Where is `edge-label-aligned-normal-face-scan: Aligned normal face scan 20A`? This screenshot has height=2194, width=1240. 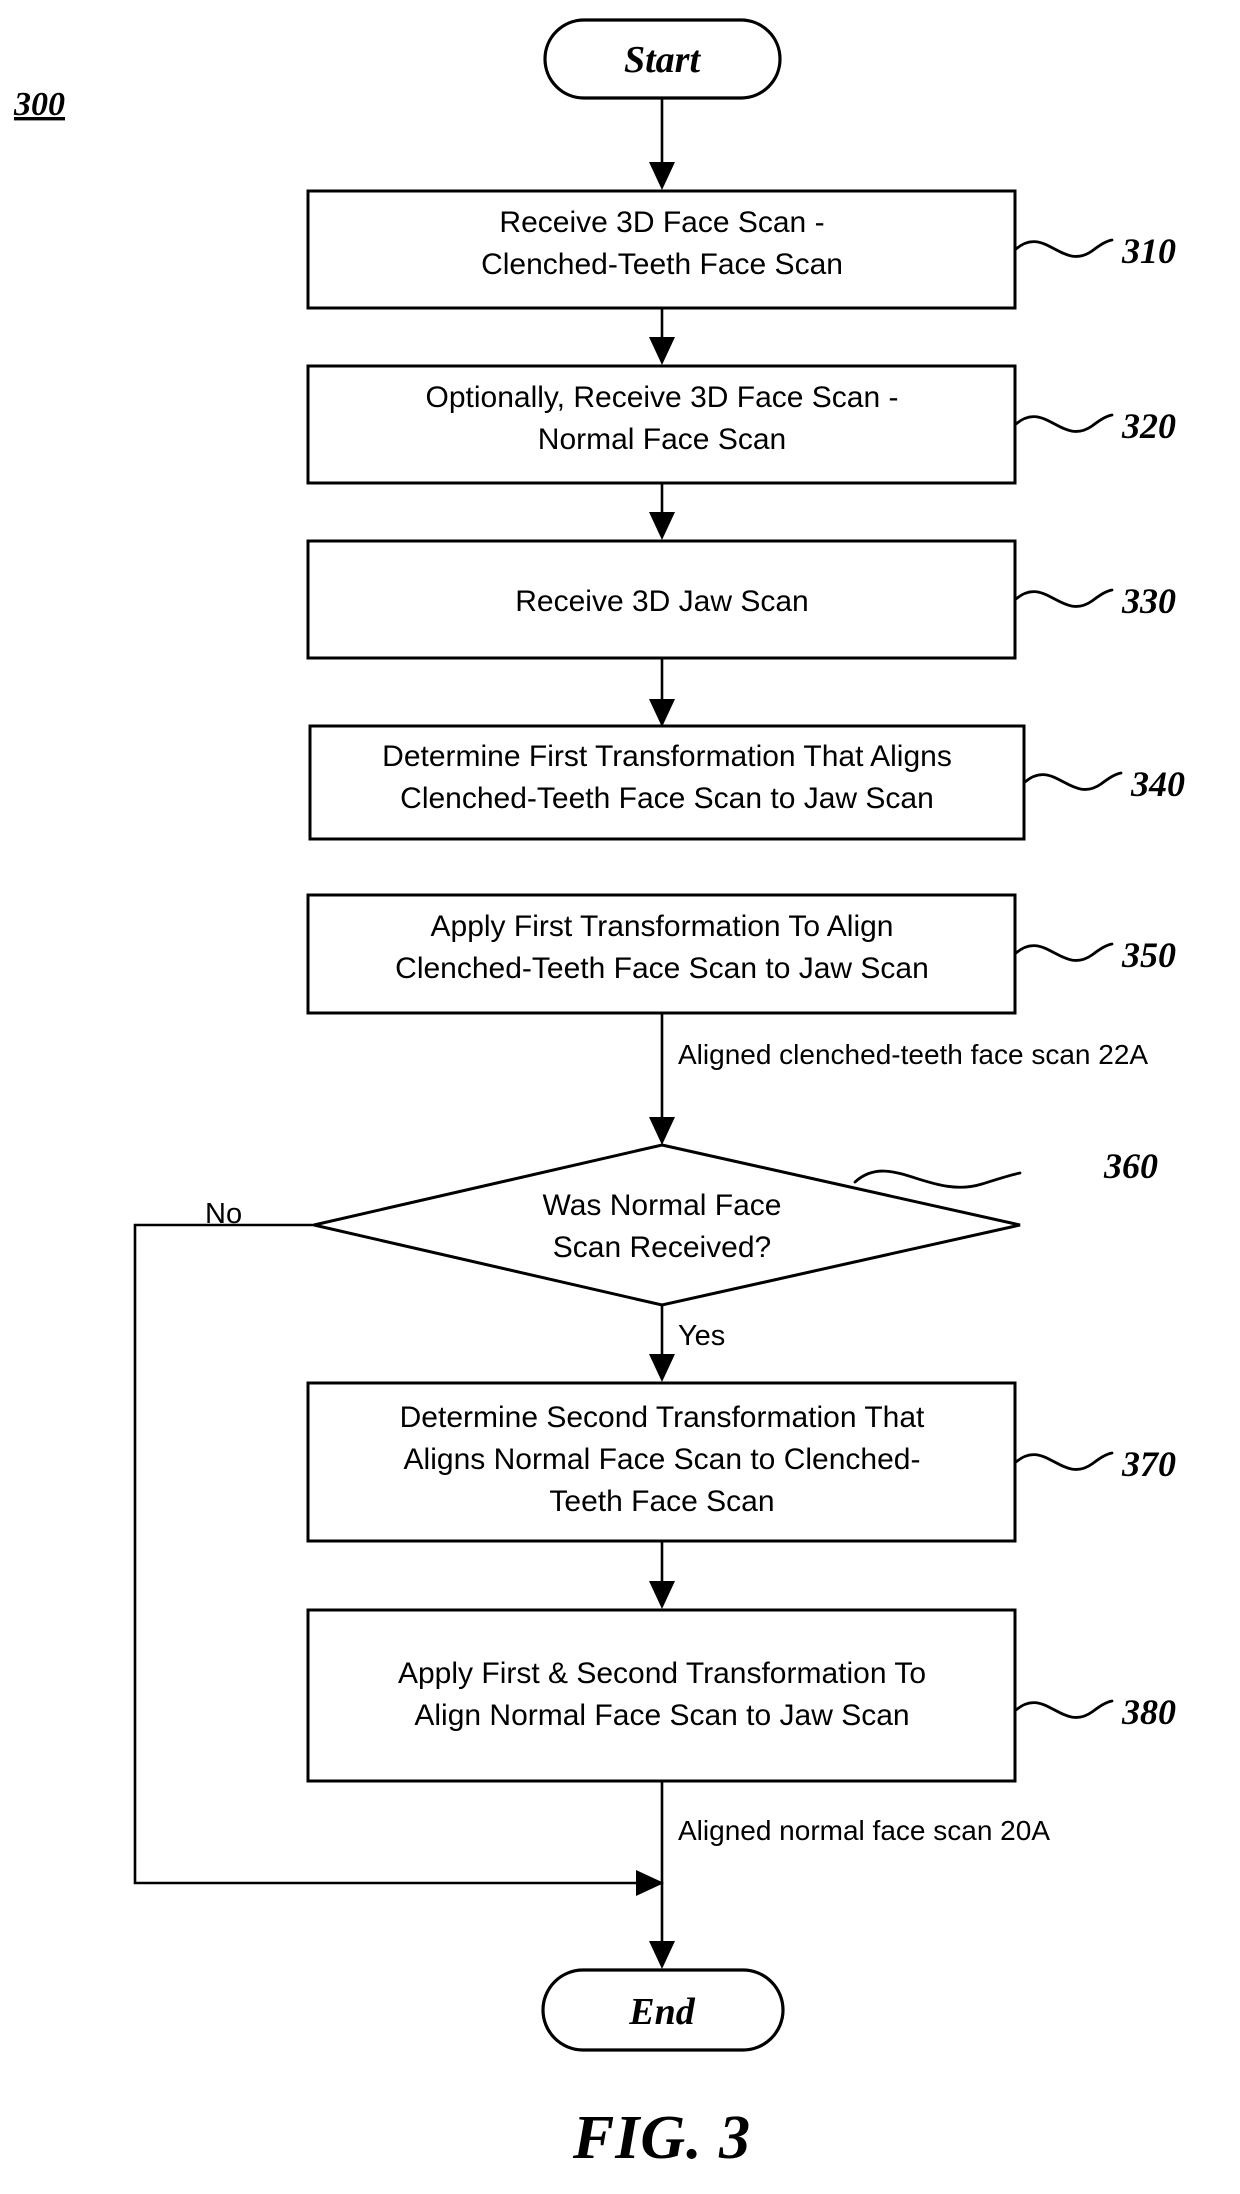 edge-label-aligned-normal-face-scan: Aligned normal face scan 20A is located at coordinates (864, 1830).